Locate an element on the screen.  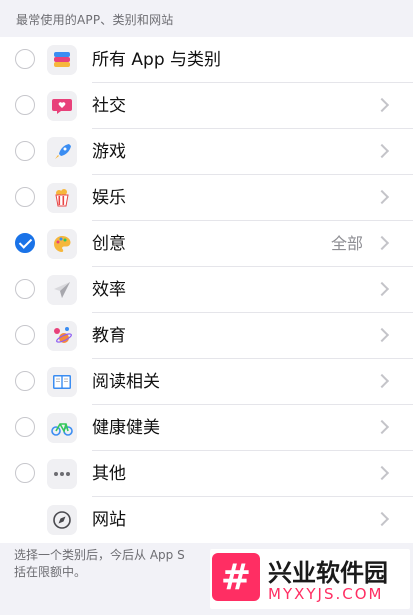
row-label: 效率 is located at coordinates (109, 290).